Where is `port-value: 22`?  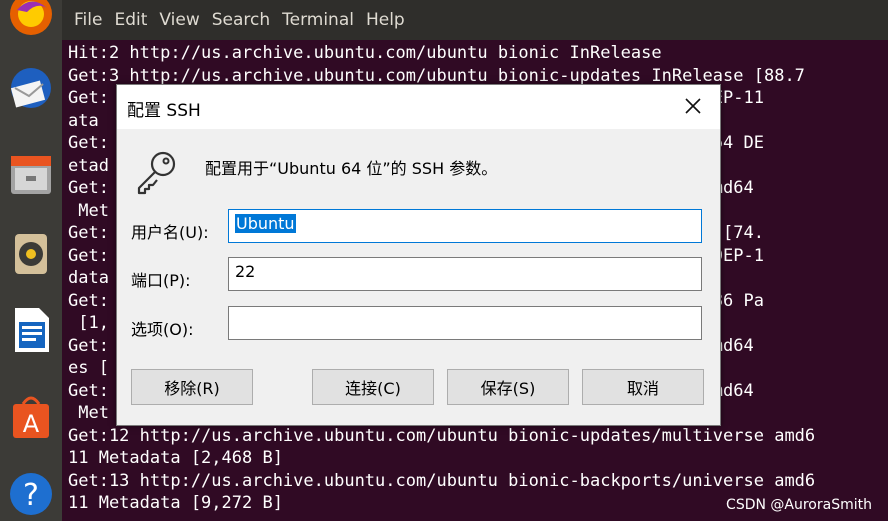 port-value: 22 is located at coordinates (245, 271).